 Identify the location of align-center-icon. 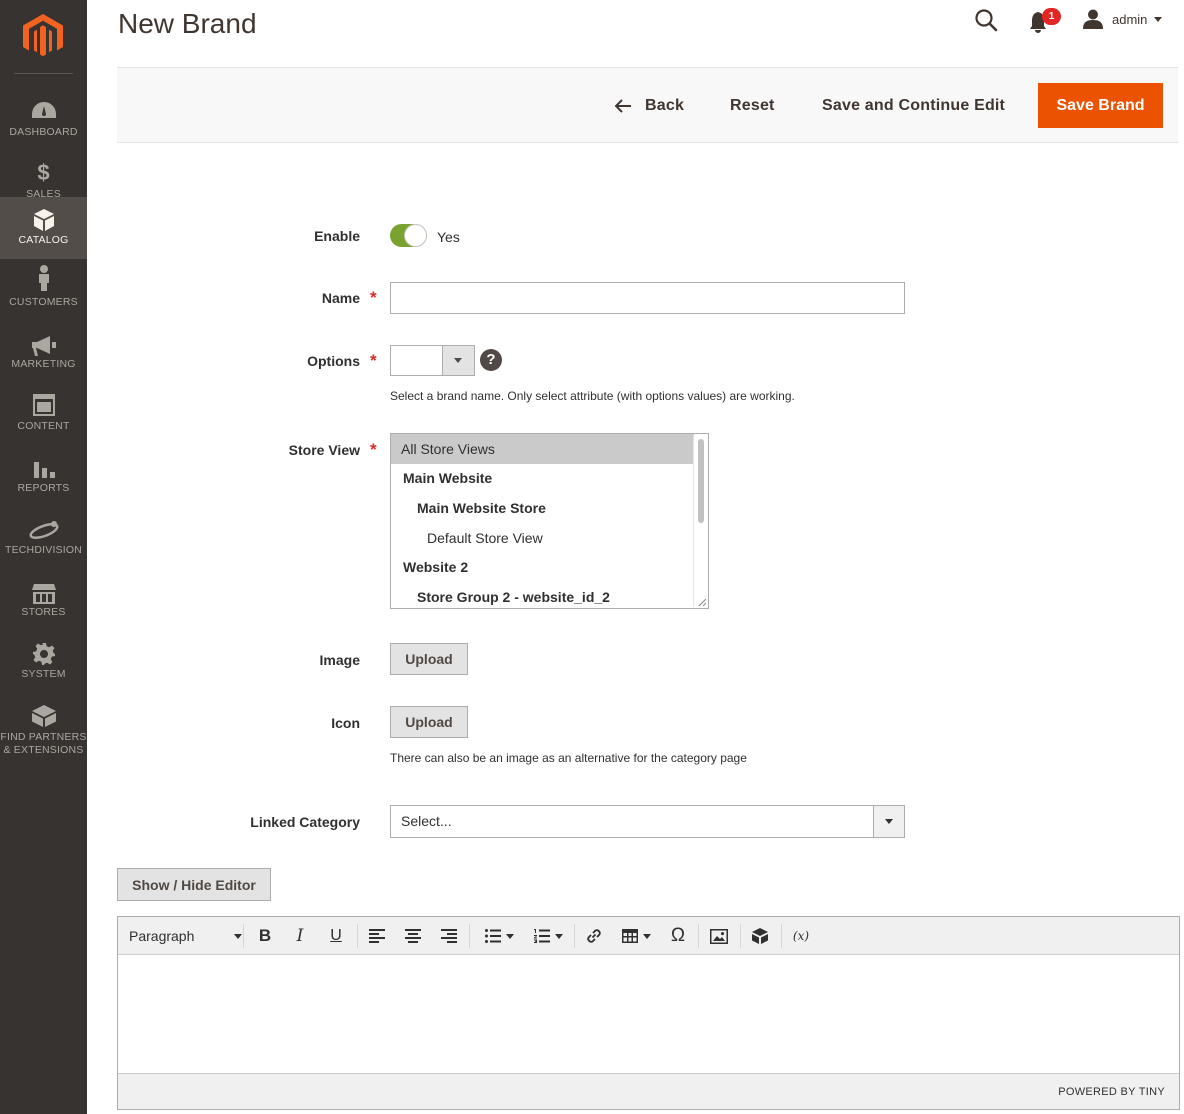
(413, 936).